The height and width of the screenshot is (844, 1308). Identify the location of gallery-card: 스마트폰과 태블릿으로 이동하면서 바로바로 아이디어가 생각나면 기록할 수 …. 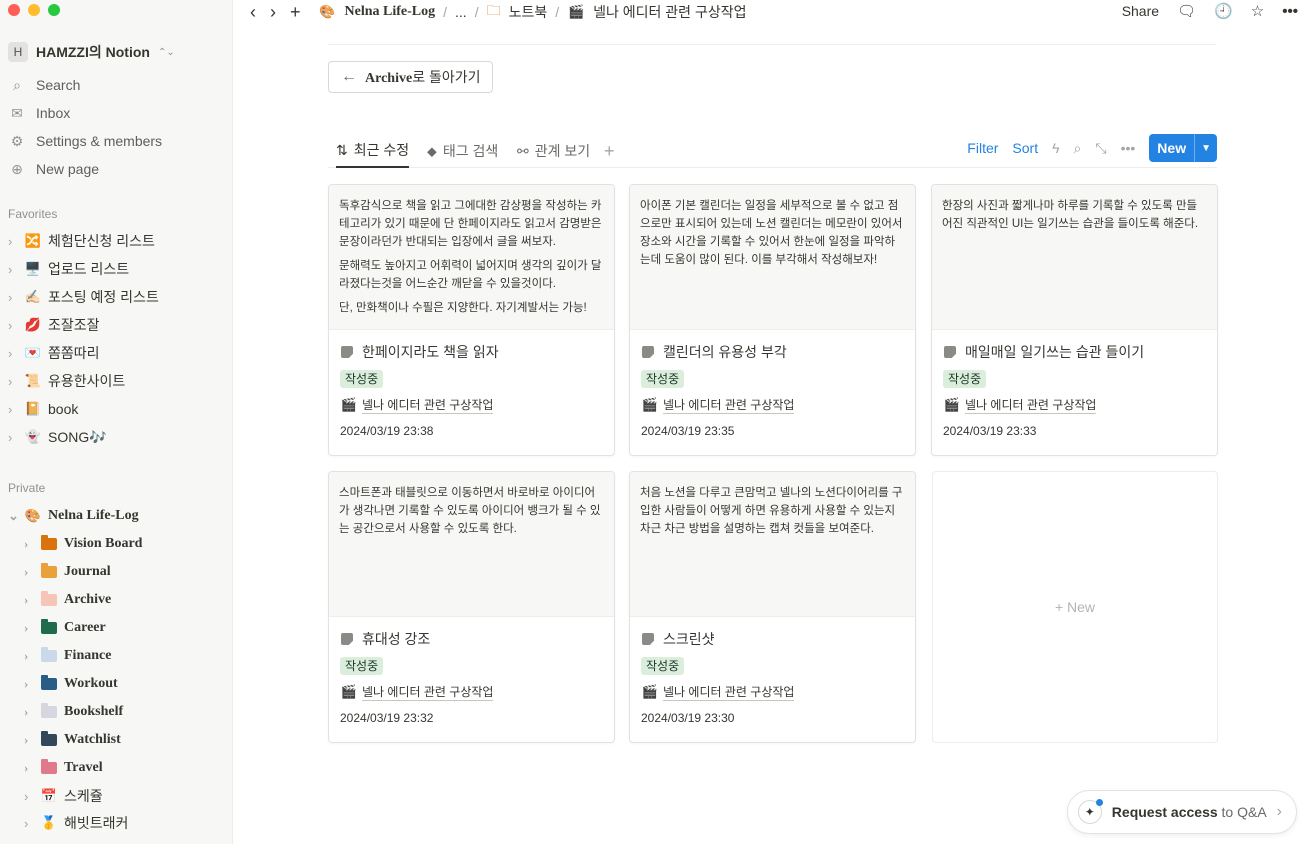
(471, 607).